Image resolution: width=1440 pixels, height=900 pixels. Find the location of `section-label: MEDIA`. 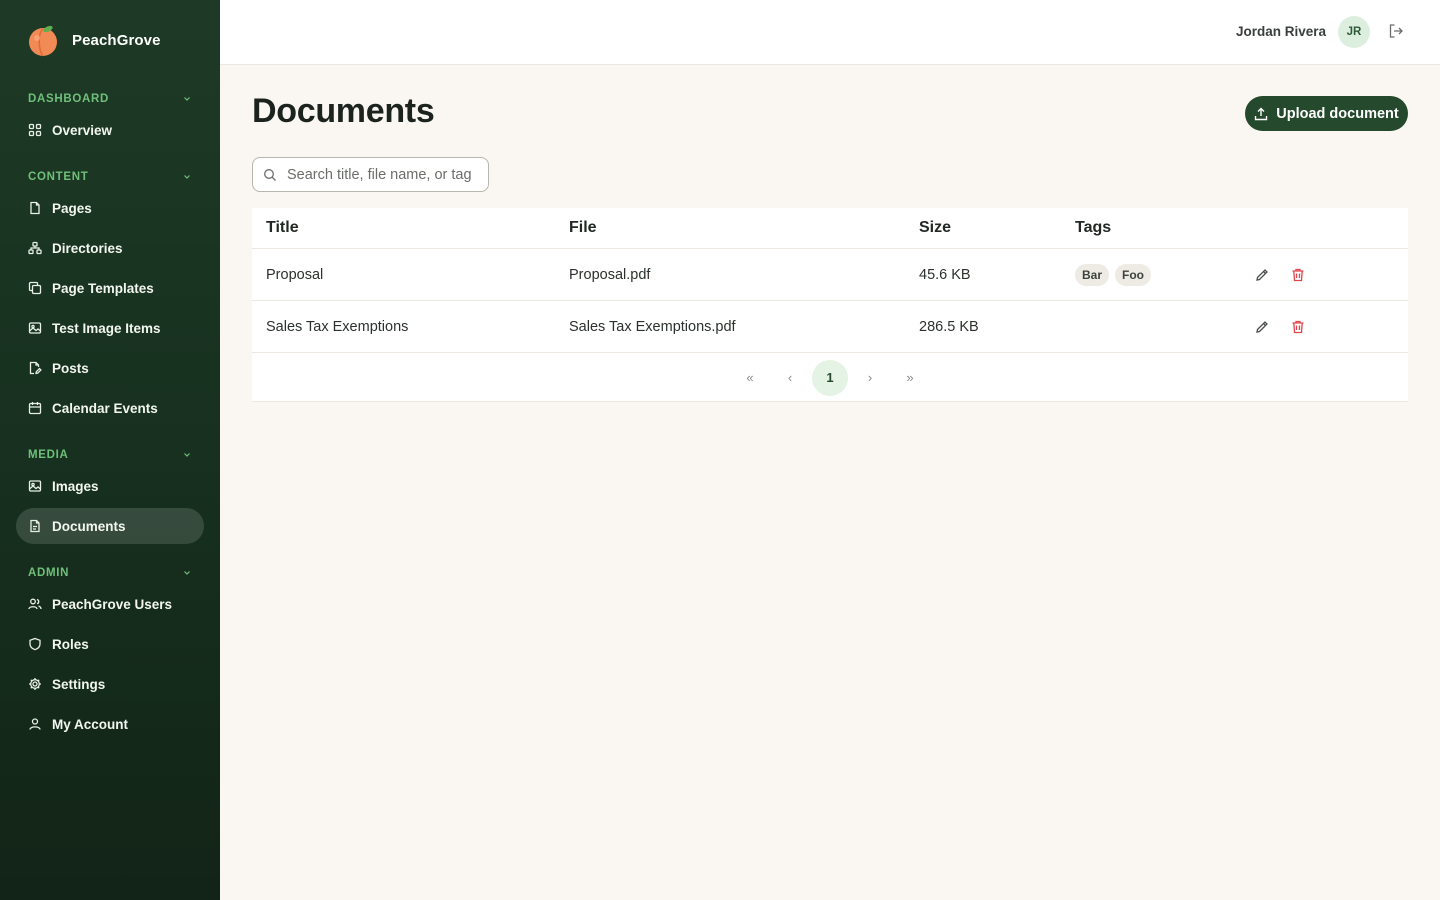

section-label: MEDIA is located at coordinates (48, 455).